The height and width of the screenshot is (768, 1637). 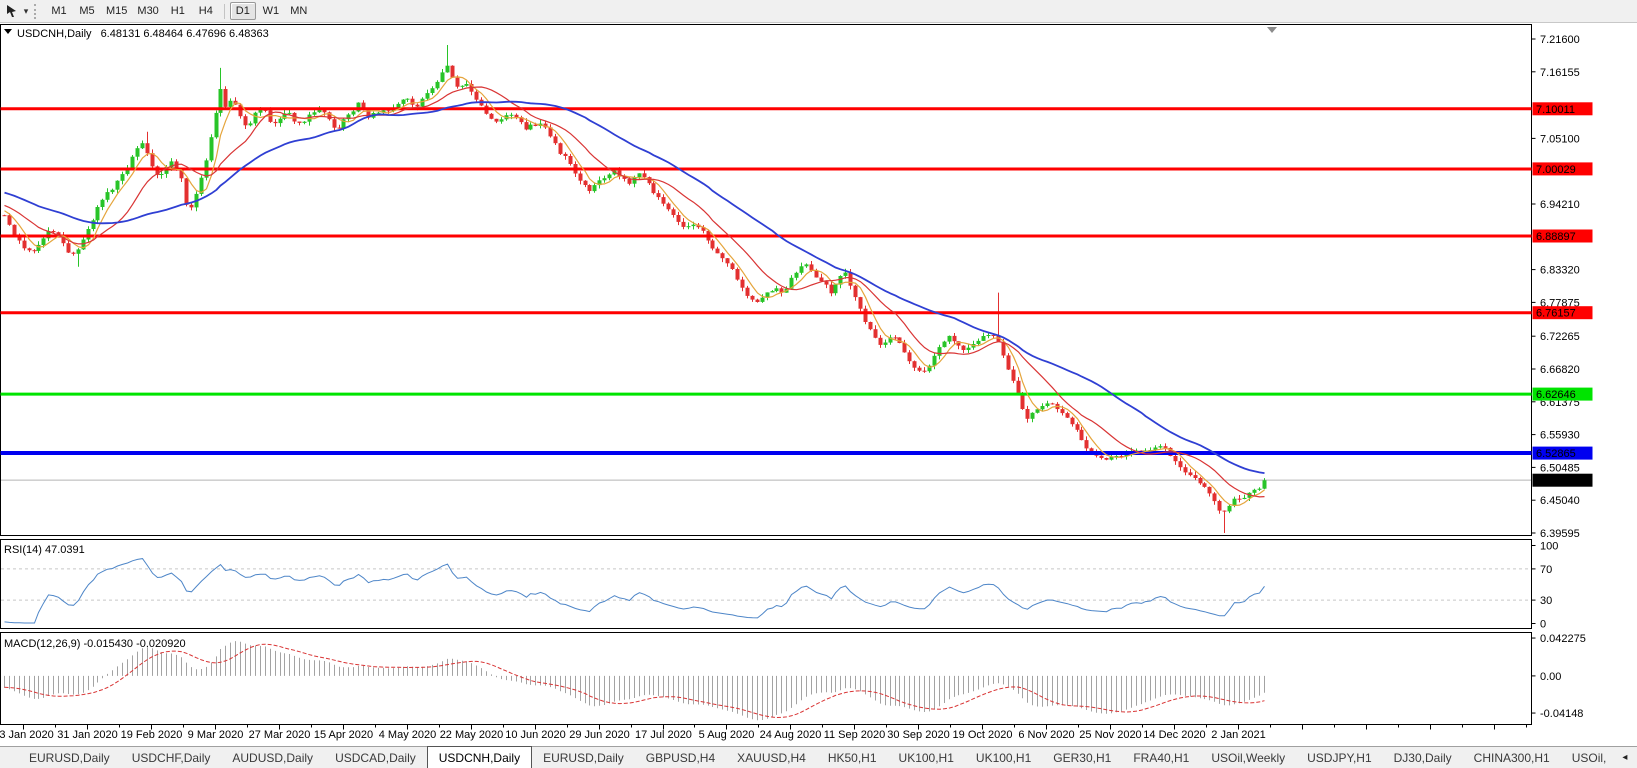 I want to click on timeframe-button-H4: H4, so click(x=206, y=11).